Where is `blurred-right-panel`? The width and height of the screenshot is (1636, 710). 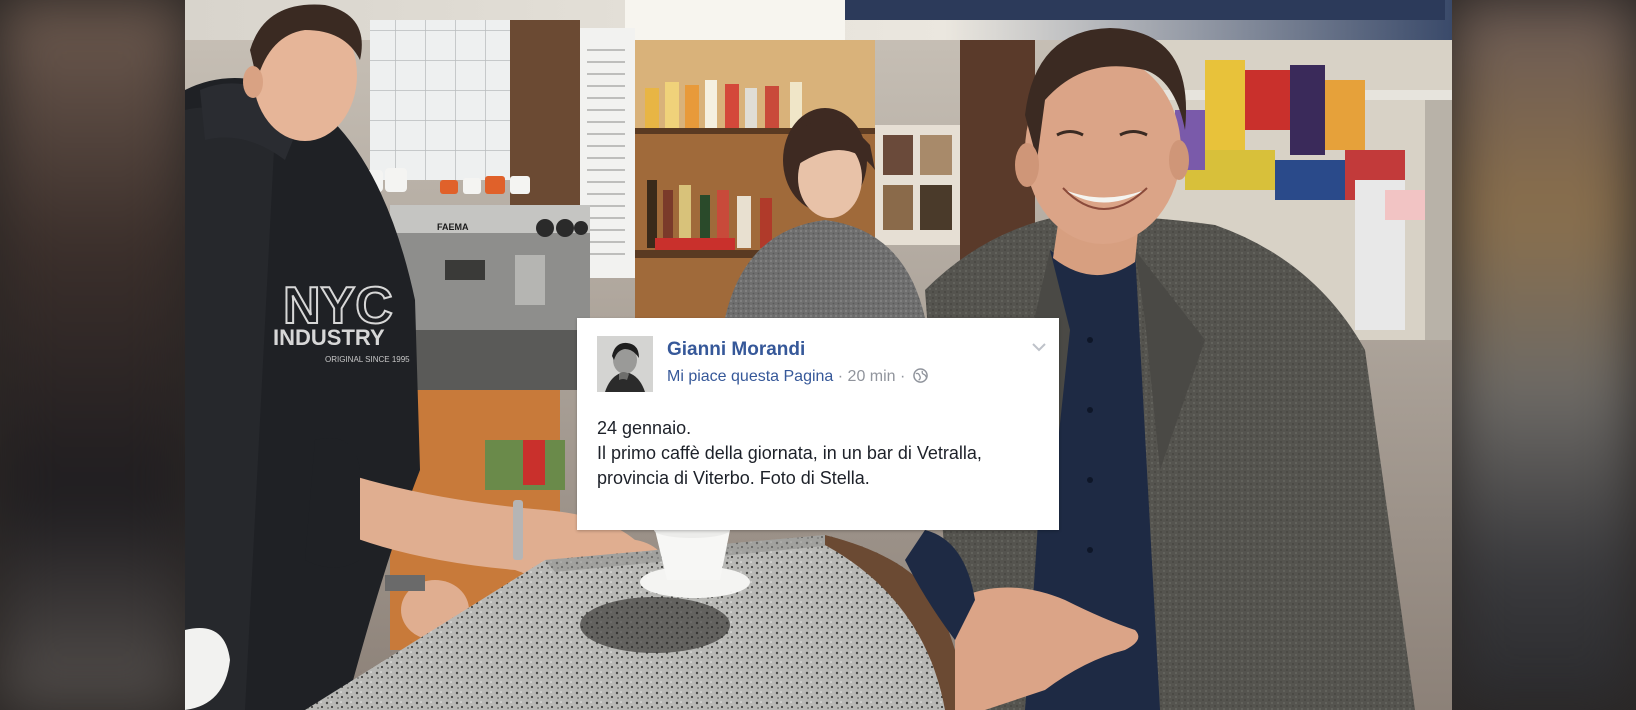 blurred-right-panel is located at coordinates (1544, 355).